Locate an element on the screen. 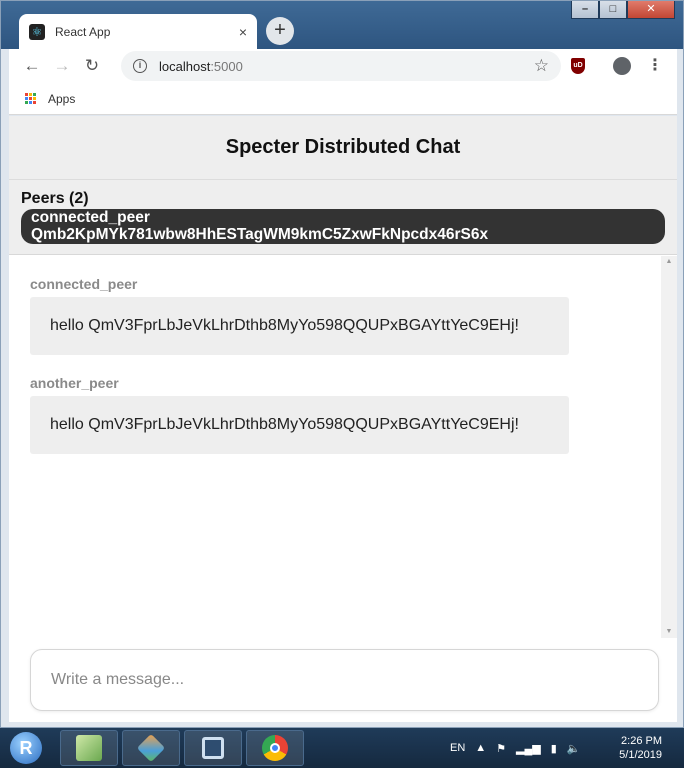 The height and width of the screenshot is (768, 684). minimize-button: – is located at coordinates (585, 10).